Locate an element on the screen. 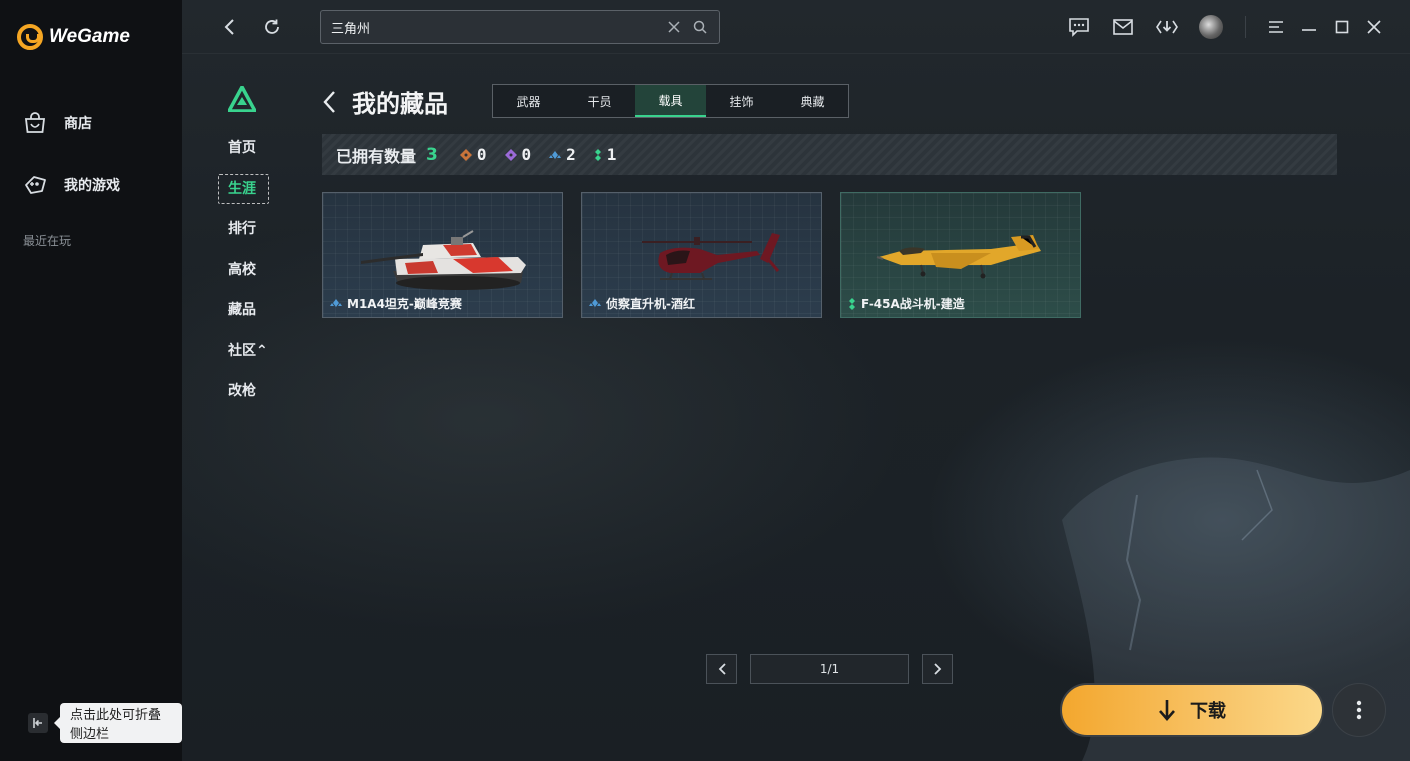 This screenshot has height=761, width=1410. page-header: 我的藏品 is located at coordinates (385, 101).